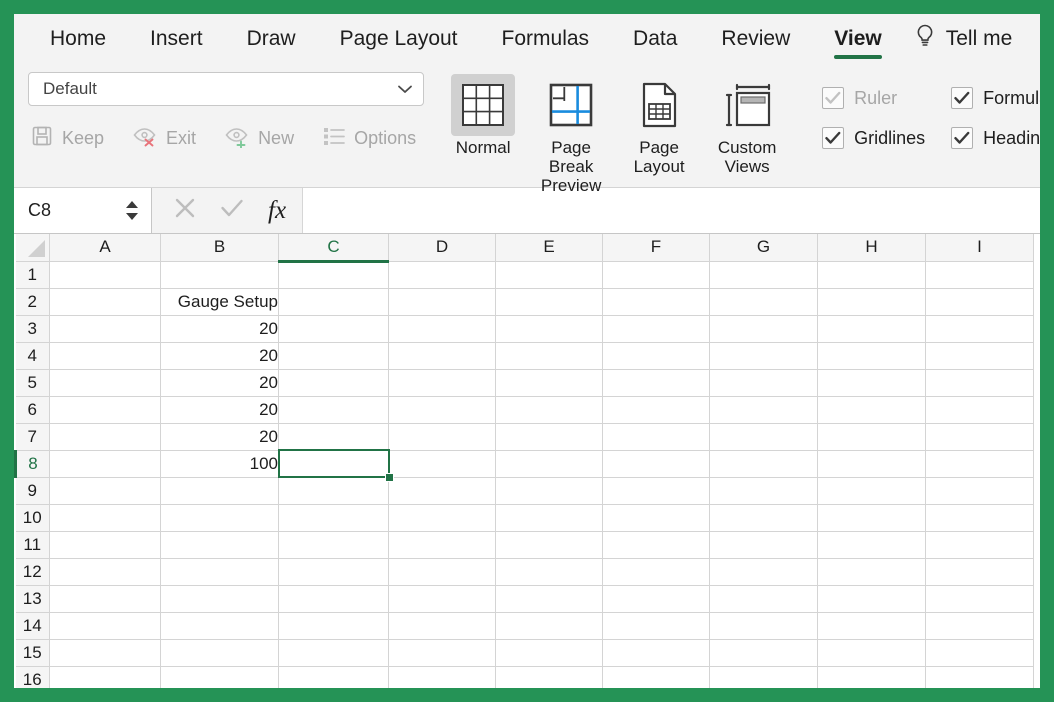 This screenshot has width=1054, height=702. What do you see at coordinates (333, 383) in the screenshot?
I see `cell-C5` at bounding box center [333, 383].